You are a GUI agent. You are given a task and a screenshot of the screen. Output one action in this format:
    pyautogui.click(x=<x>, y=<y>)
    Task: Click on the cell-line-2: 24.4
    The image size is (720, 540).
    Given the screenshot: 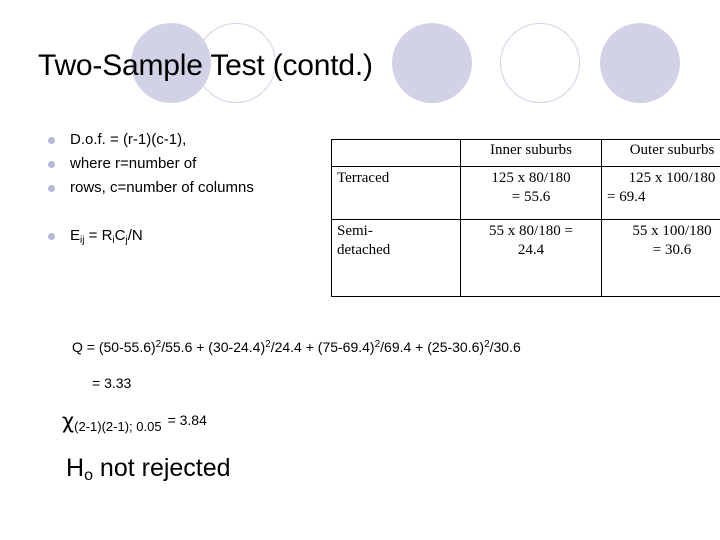 What is the action you would take?
    pyautogui.click(x=531, y=250)
    